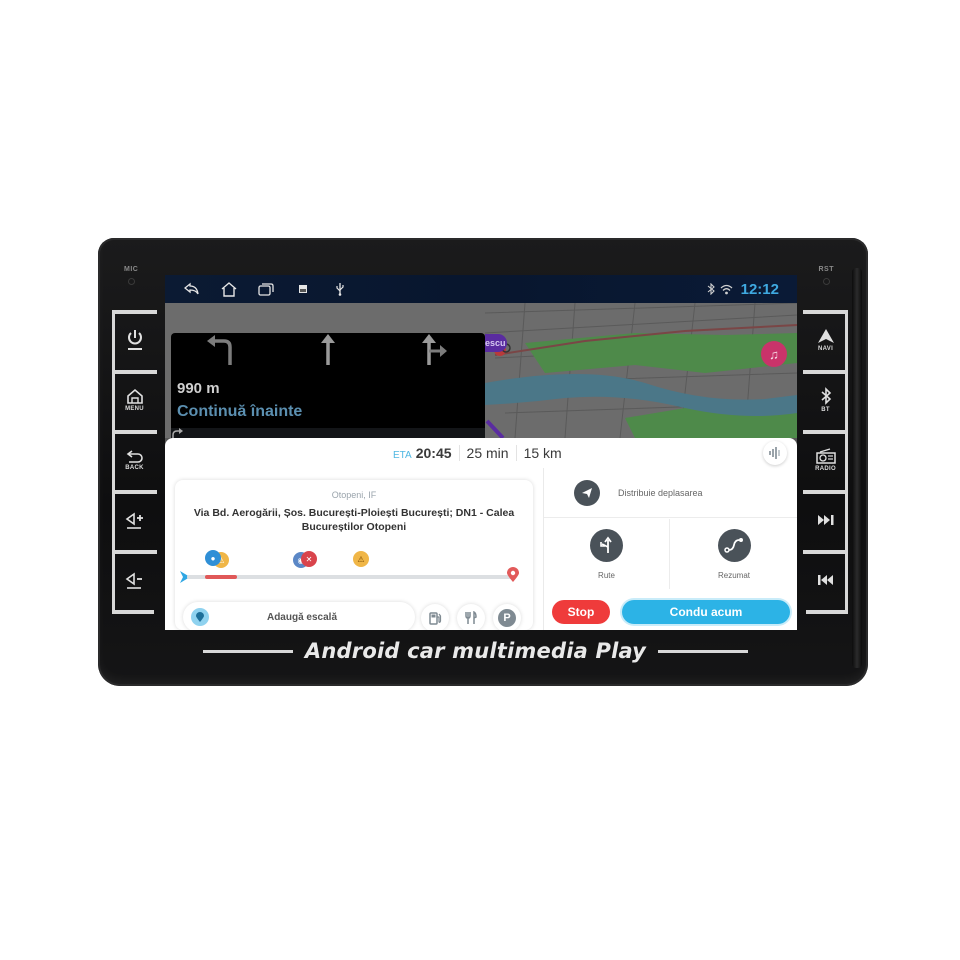 This screenshot has height=960, width=960. I want to click on music-button: ♫, so click(774, 354).